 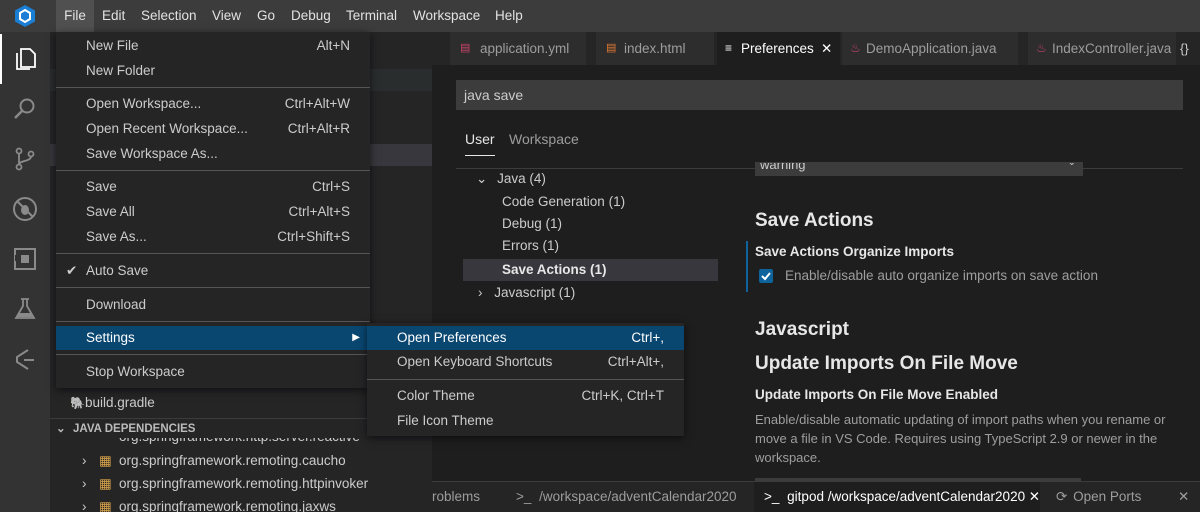 I want to click on menu-view: View, so click(x=226, y=16).